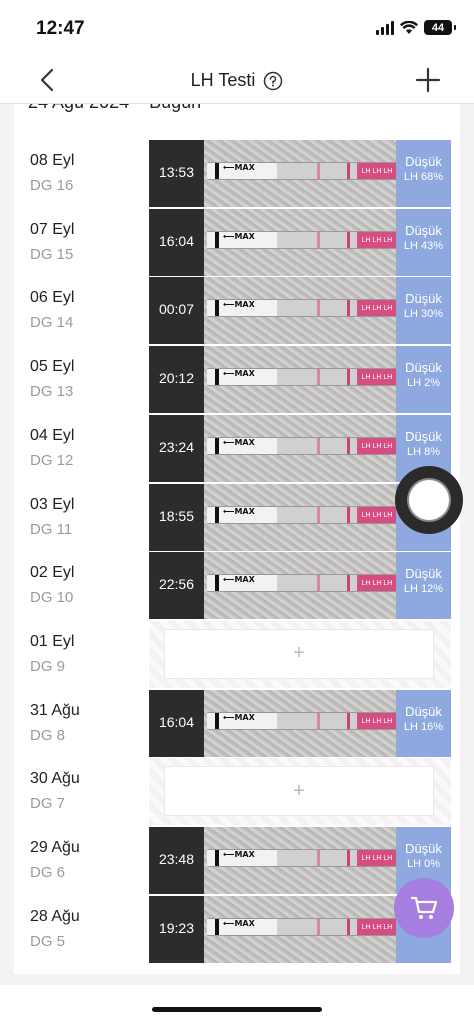 Image resolution: width=474 pixels, height=1024 pixels. Describe the element at coordinates (273, 81) in the screenshot. I see `help-circle-icon` at that location.